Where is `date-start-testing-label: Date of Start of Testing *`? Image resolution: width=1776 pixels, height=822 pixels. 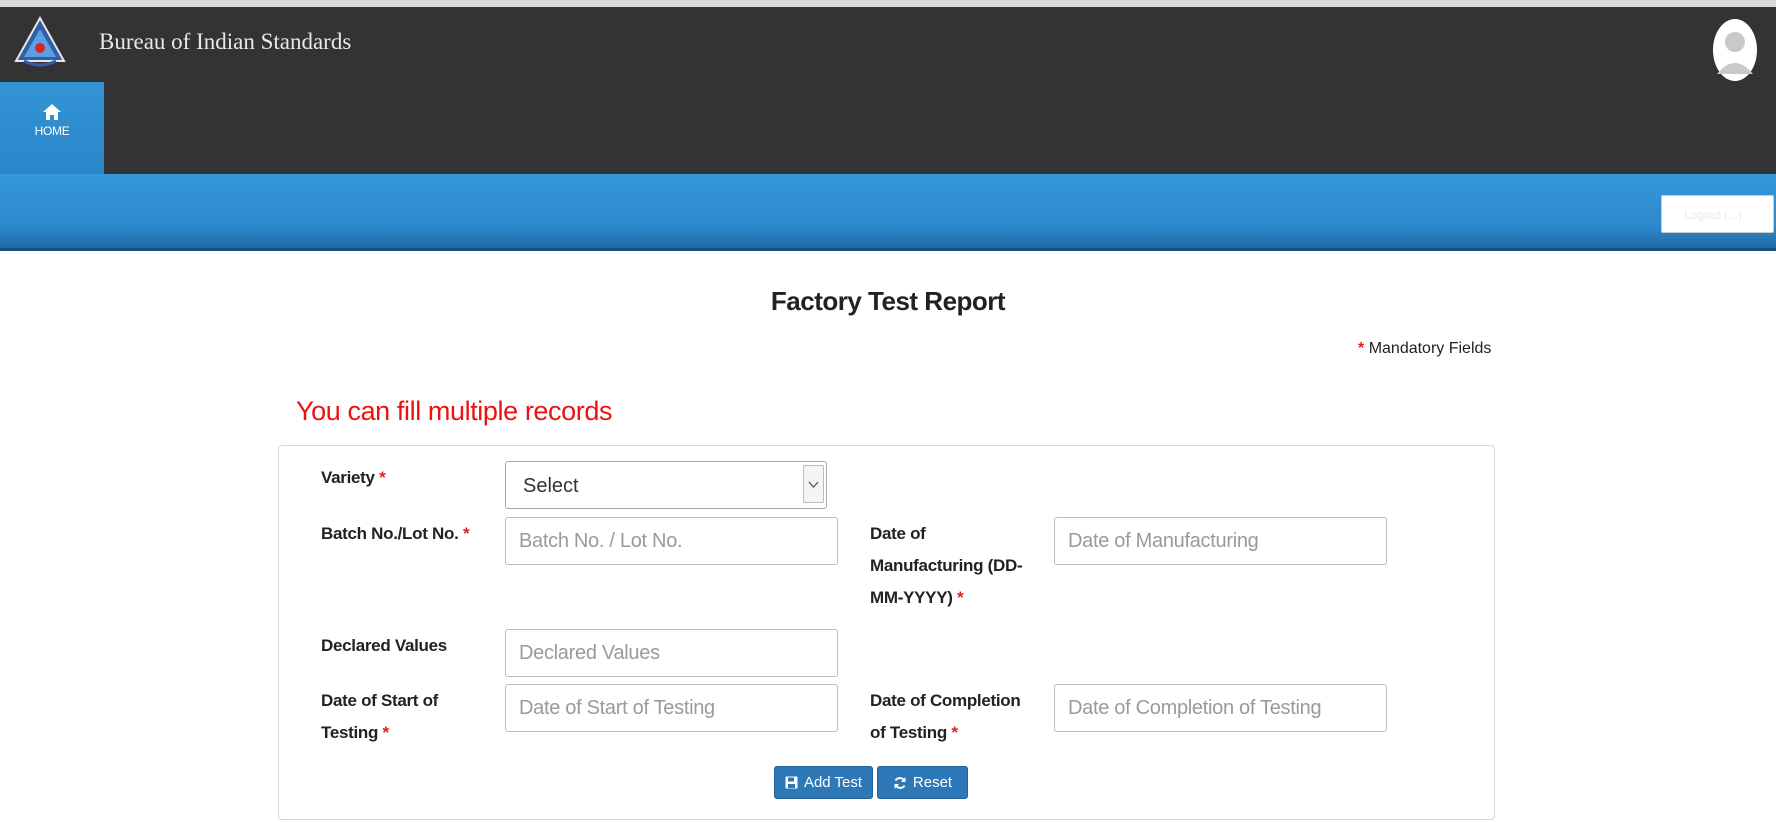
date-start-testing-label: Date of Start of Testing * is located at coordinates (379, 717).